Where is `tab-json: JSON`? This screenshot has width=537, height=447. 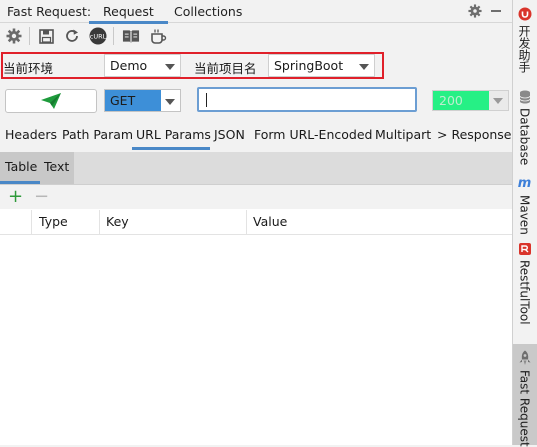
tab-json: JSON is located at coordinates (229, 134).